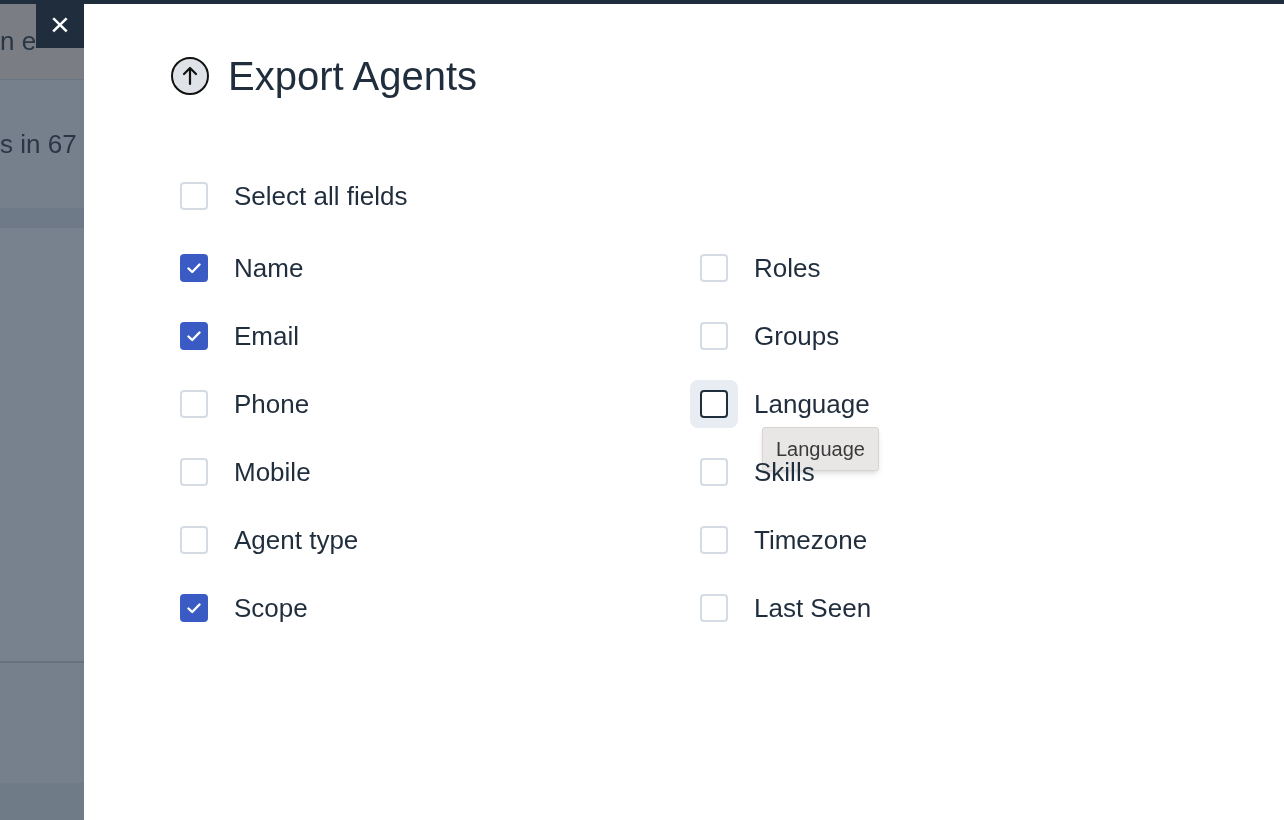 The height and width of the screenshot is (820, 1284). Describe the element at coordinates (18, 41) in the screenshot. I see `background-text: n e` at that location.